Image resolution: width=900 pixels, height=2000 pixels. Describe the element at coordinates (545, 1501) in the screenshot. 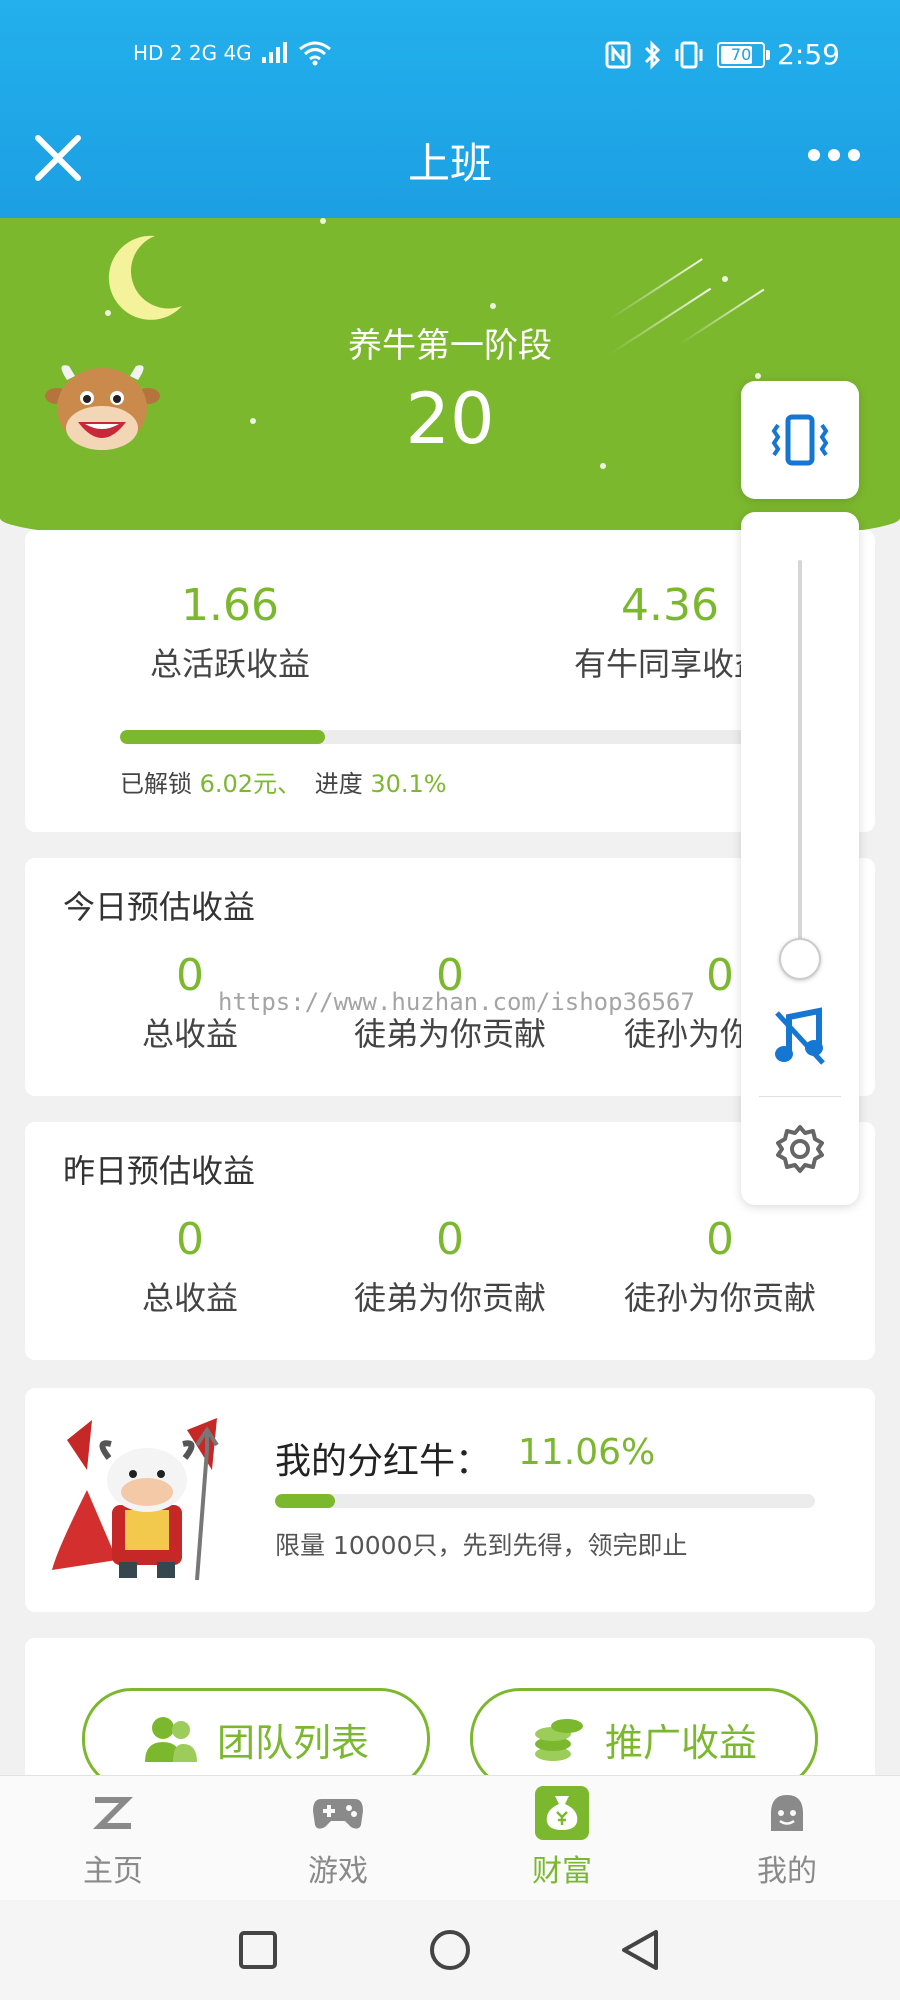

I see `dividend-progress-bar` at that location.